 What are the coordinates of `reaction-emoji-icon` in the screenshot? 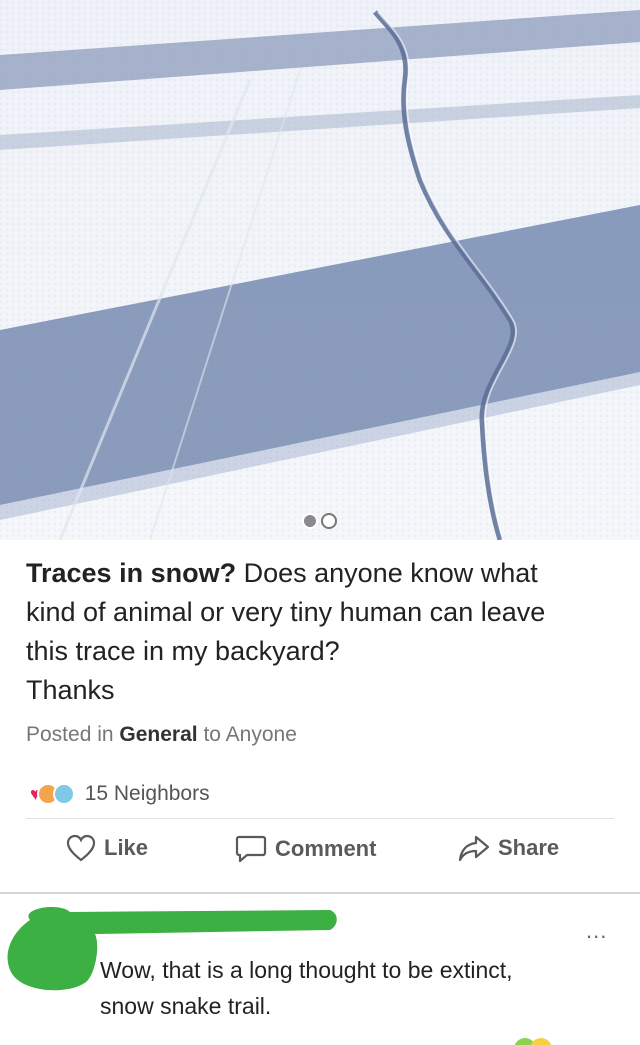 It's located at (541, 1041).